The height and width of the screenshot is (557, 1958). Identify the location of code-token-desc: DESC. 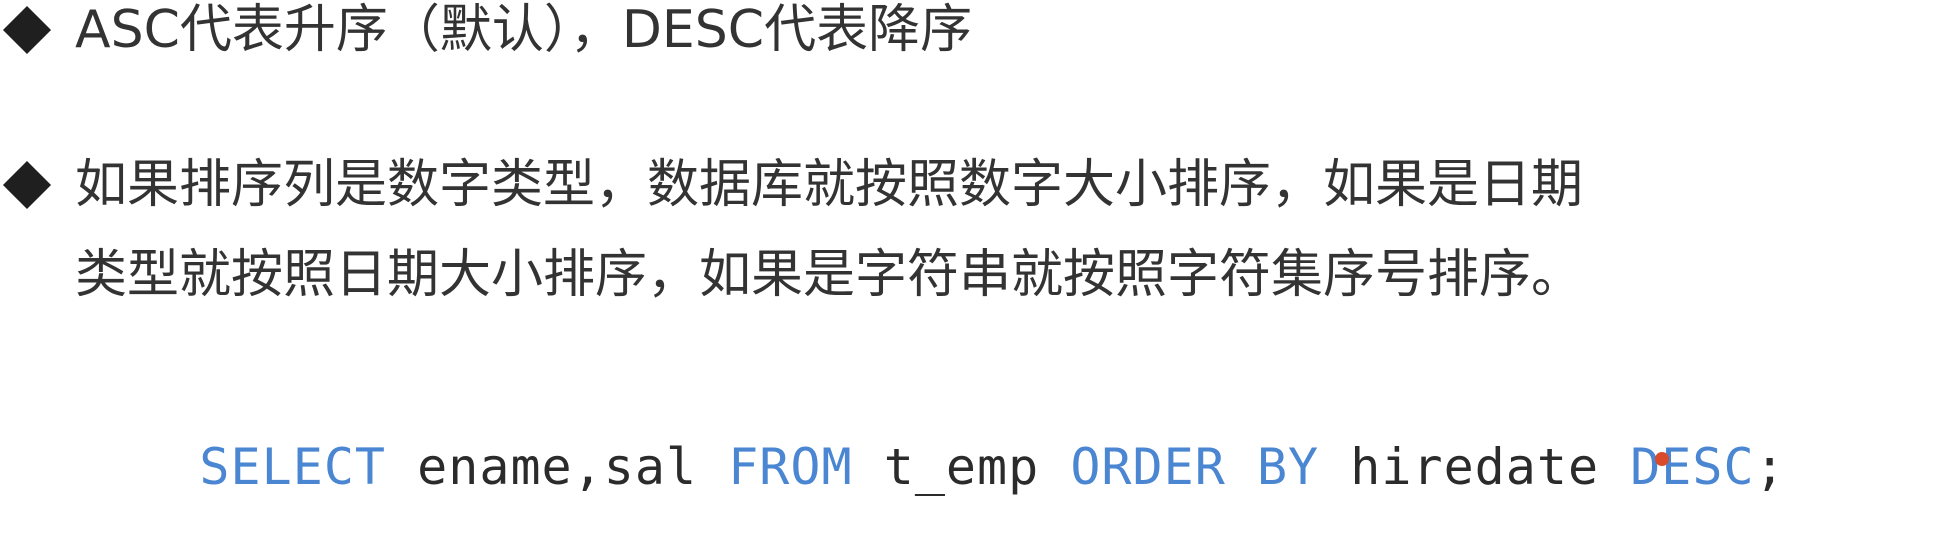
(1692, 467).